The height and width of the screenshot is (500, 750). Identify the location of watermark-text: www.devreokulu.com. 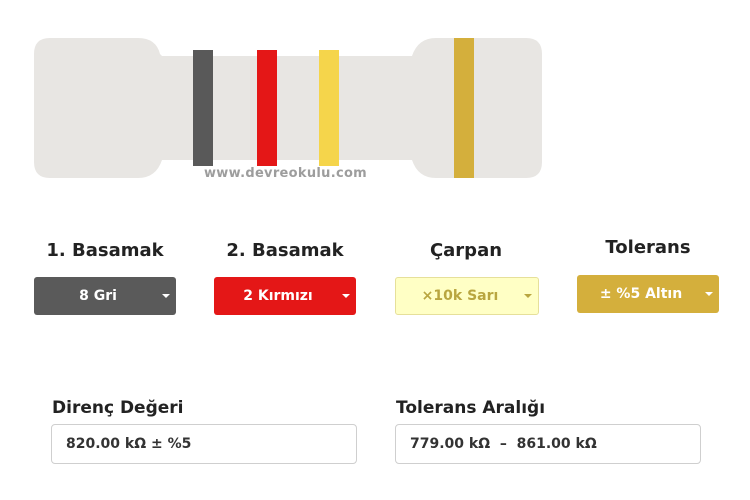
(286, 173).